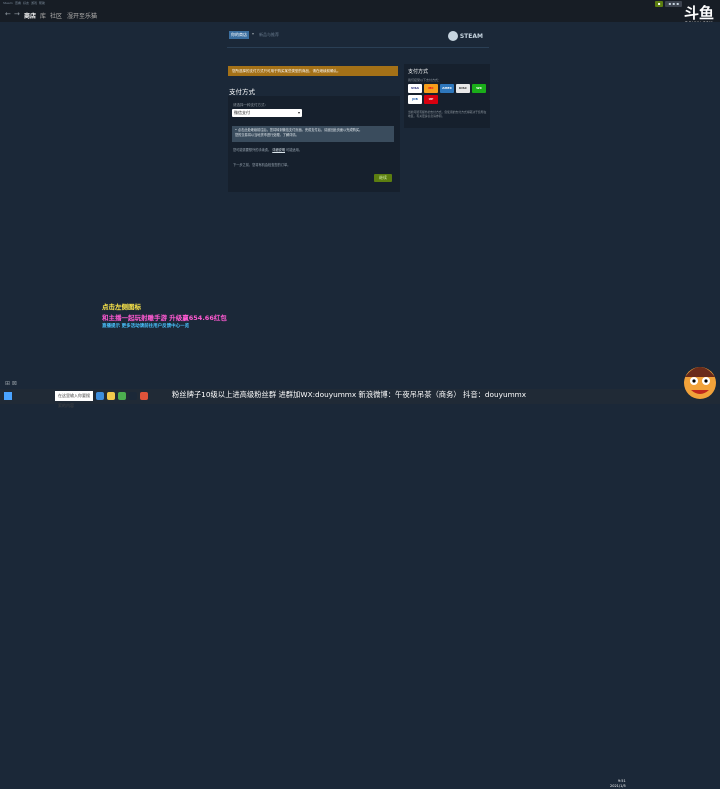 This screenshot has width=720, height=789. Describe the element at coordinates (262, 165) in the screenshot. I see `review-order-note: 下一步之前，您将有机会检查您的订单。` at that location.